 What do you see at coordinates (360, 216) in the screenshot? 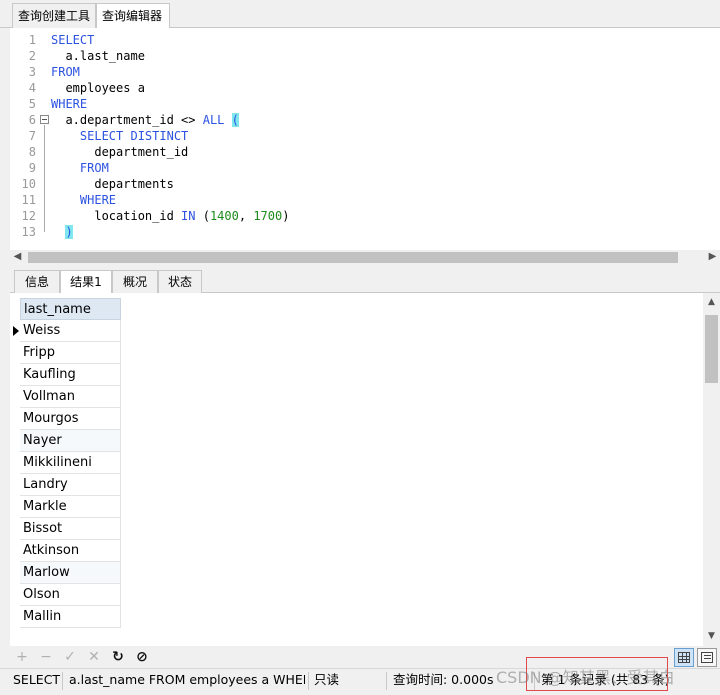
I see `code-line: 12 location_id IN (1400, 1700)` at bounding box center [360, 216].